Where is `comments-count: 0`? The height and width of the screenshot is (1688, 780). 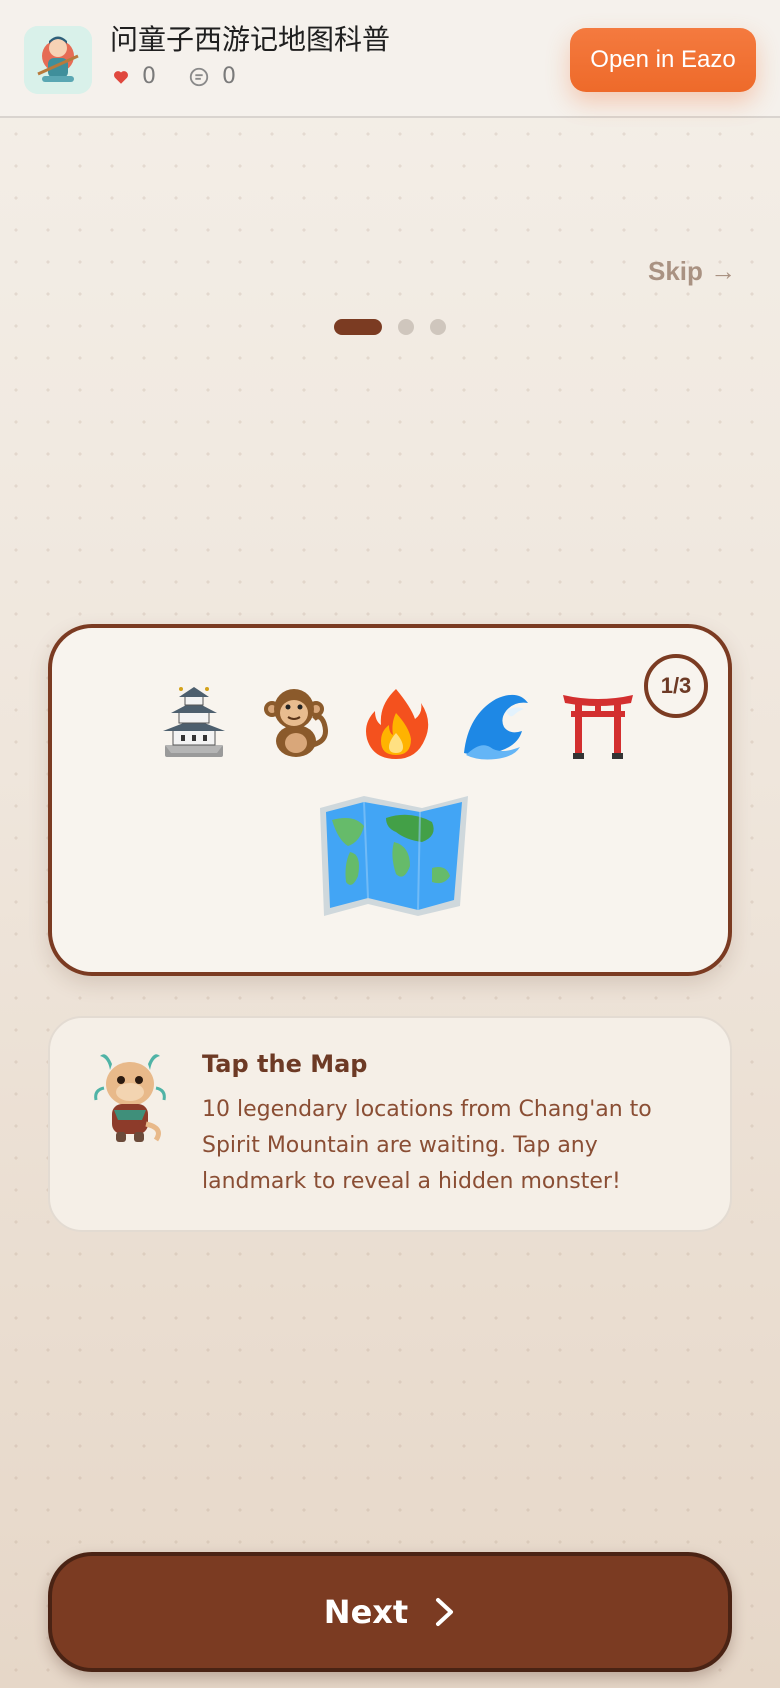
comments-count: 0 is located at coordinates (229, 76).